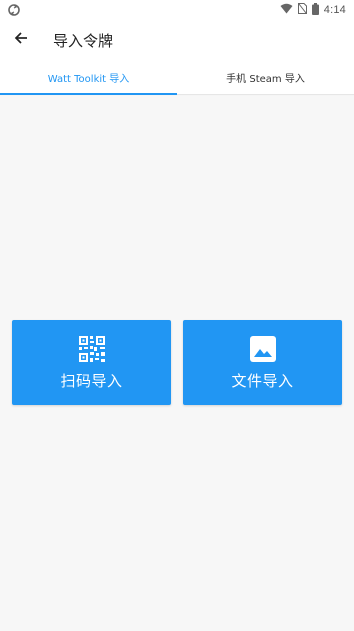  What do you see at coordinates (263, 349) in the screenshot?
I see `image-icon` at bounding box center [263, 349].